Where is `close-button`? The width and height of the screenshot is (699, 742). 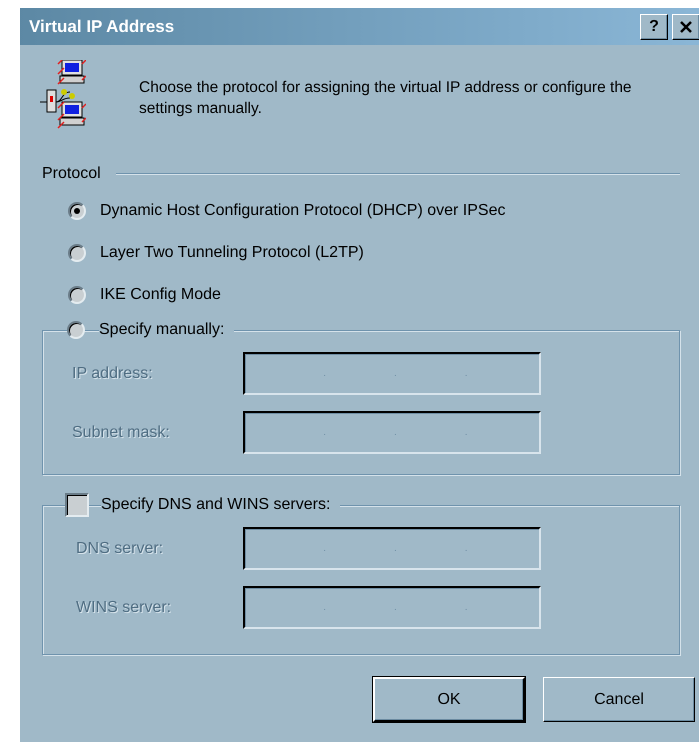
close-button is located at coordinates (685, 27).